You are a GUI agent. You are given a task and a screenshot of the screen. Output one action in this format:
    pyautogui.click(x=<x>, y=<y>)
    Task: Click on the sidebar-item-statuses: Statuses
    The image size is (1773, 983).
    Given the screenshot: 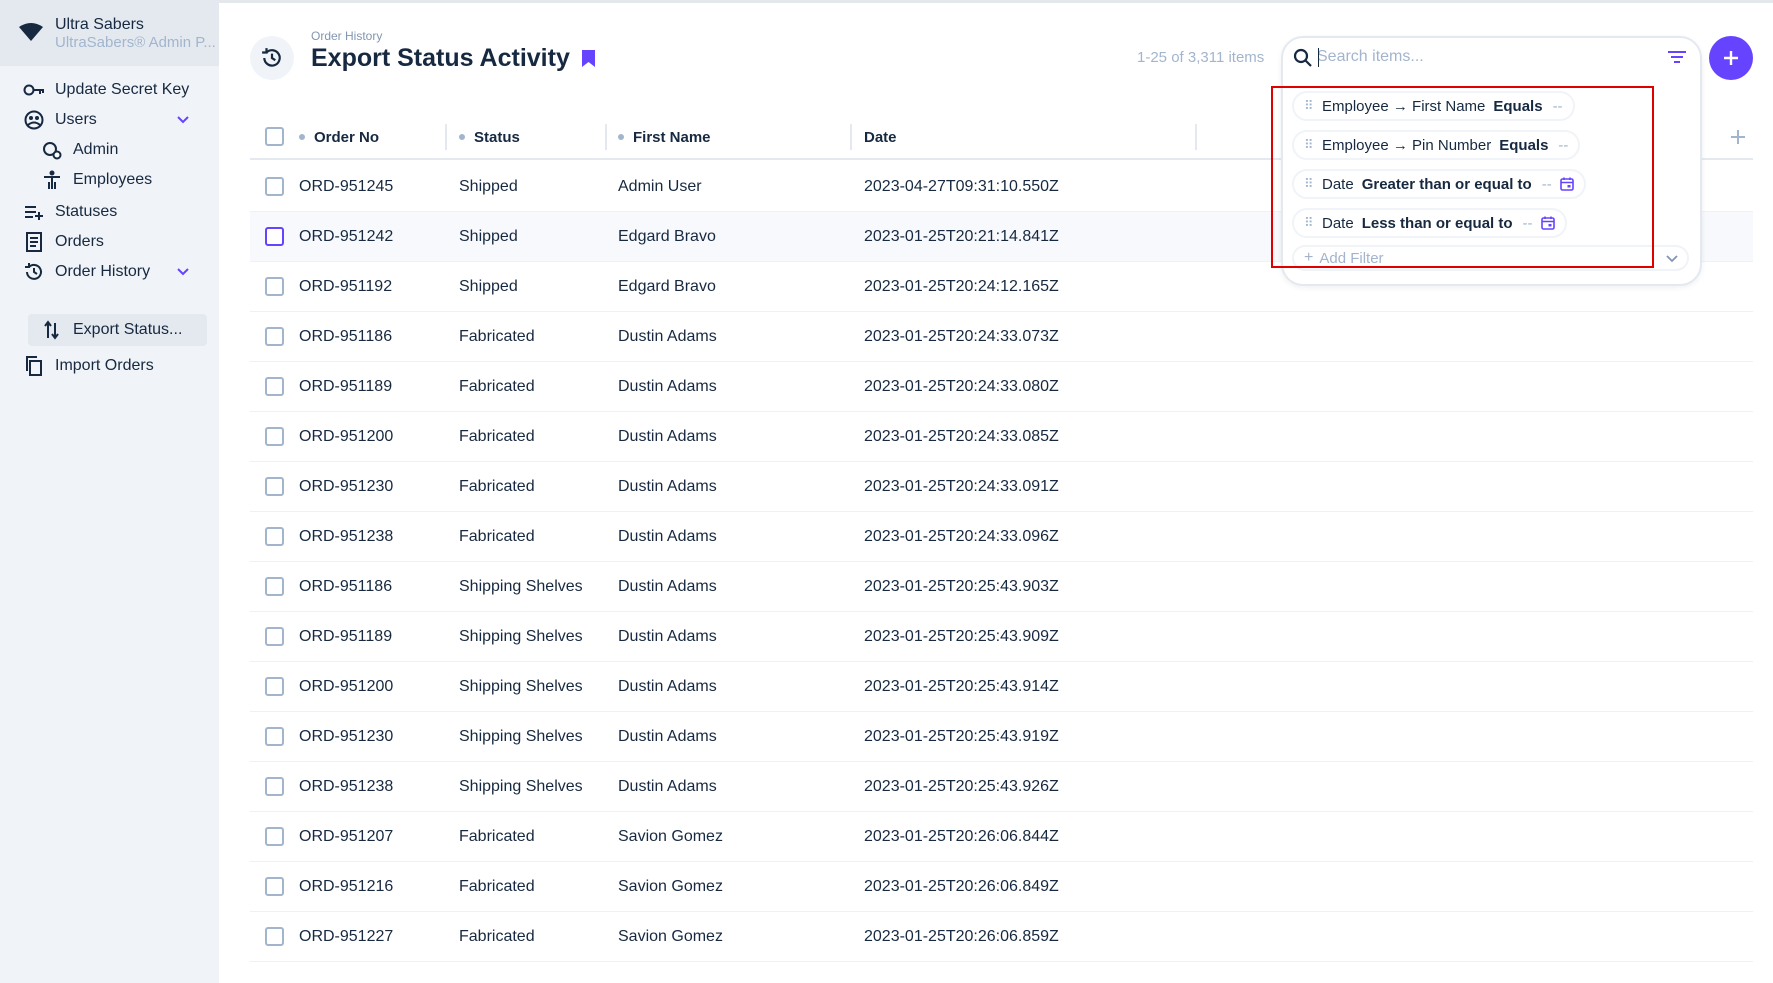 What is the action you would take?
    pyautogui.click(x=109, y=212)
    